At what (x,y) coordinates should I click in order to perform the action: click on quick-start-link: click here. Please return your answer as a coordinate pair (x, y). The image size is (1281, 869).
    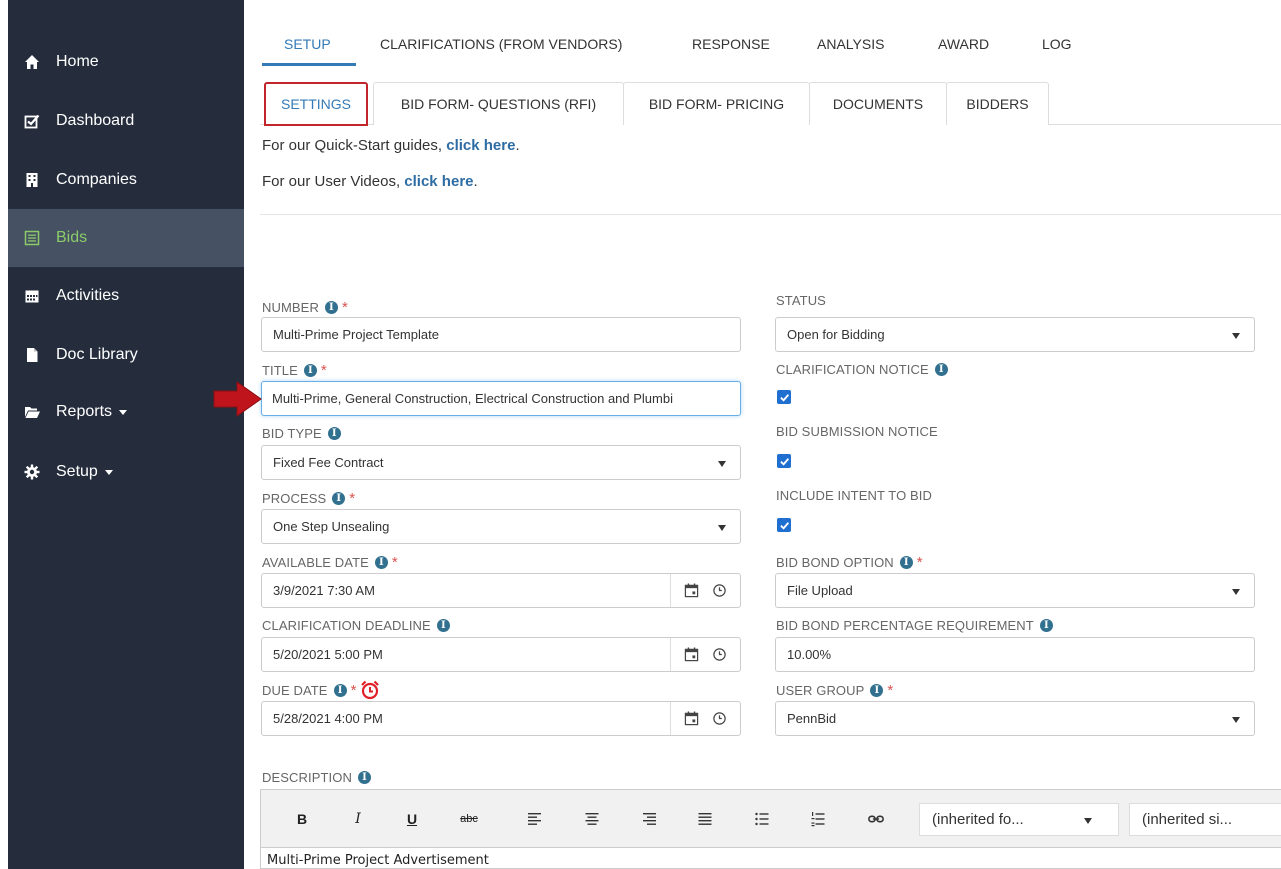
    Looking at the image, I should click on (480, 145).